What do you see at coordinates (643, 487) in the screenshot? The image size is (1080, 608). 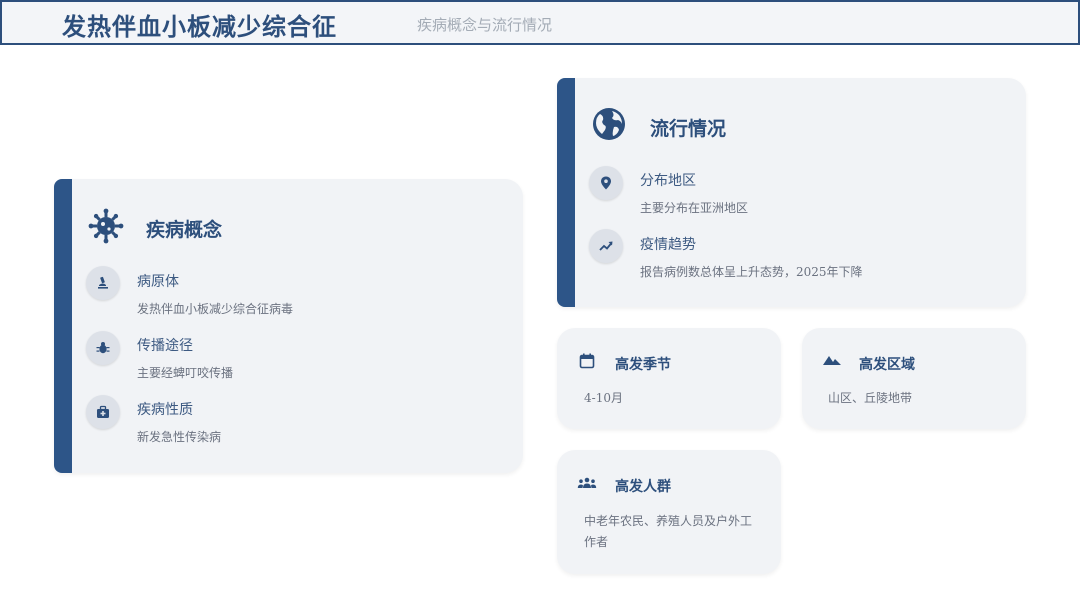 I see `people-title: 高发人群` at bounding box center [643, 487].